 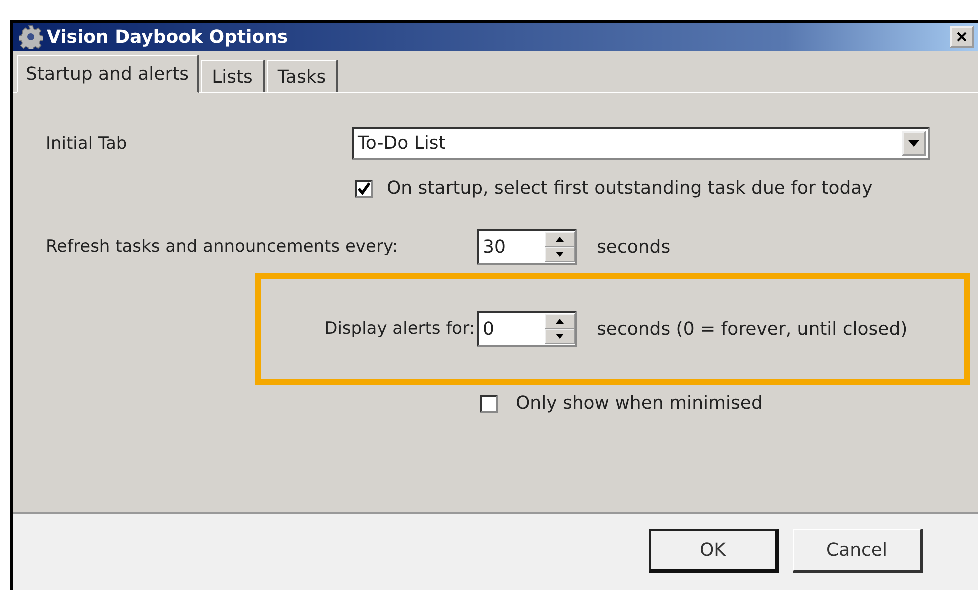 I want to click on close-button, so click(x=962, y=37).